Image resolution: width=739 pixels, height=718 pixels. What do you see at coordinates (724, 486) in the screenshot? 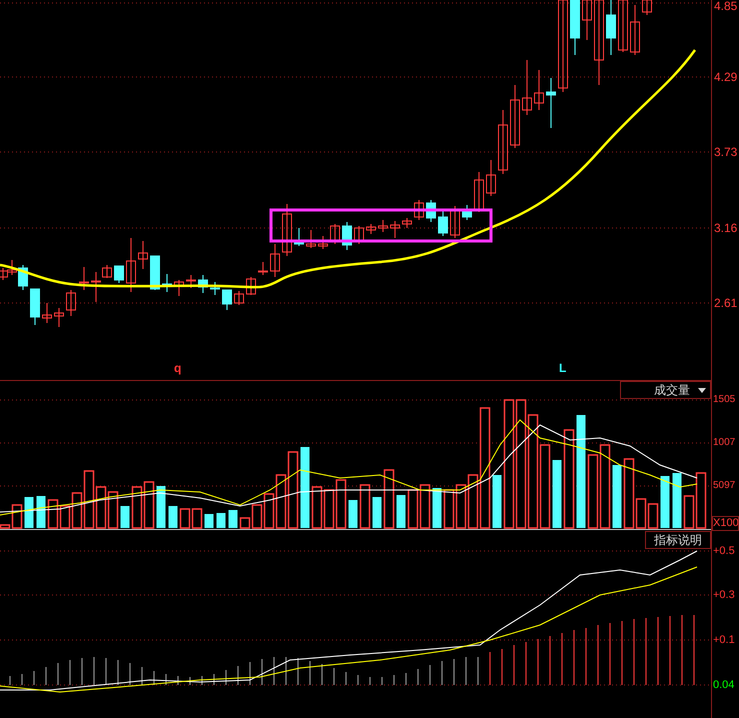
I see `volume-axis-label: 5097` at bounding box center [724, 486].